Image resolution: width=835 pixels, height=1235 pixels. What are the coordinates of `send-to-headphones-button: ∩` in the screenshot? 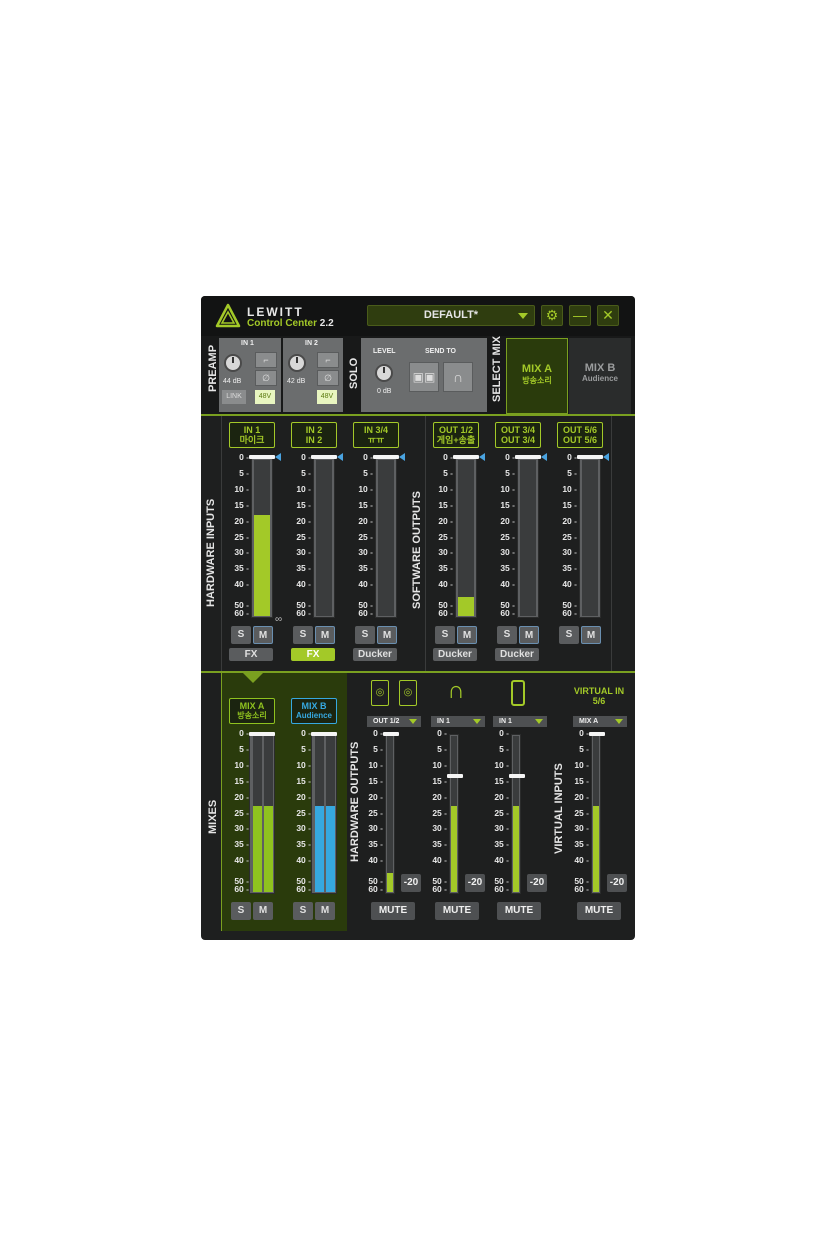 It's located at (458, 377).